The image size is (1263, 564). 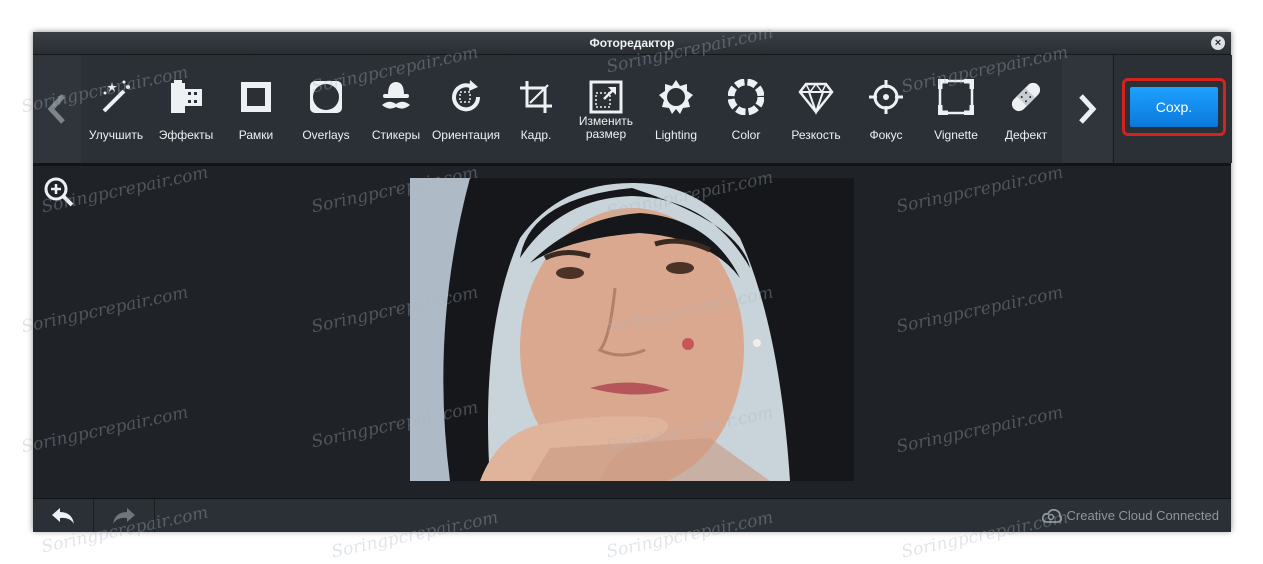 I want to click on tool-label: Дефект, so click(x=1026, y=135).